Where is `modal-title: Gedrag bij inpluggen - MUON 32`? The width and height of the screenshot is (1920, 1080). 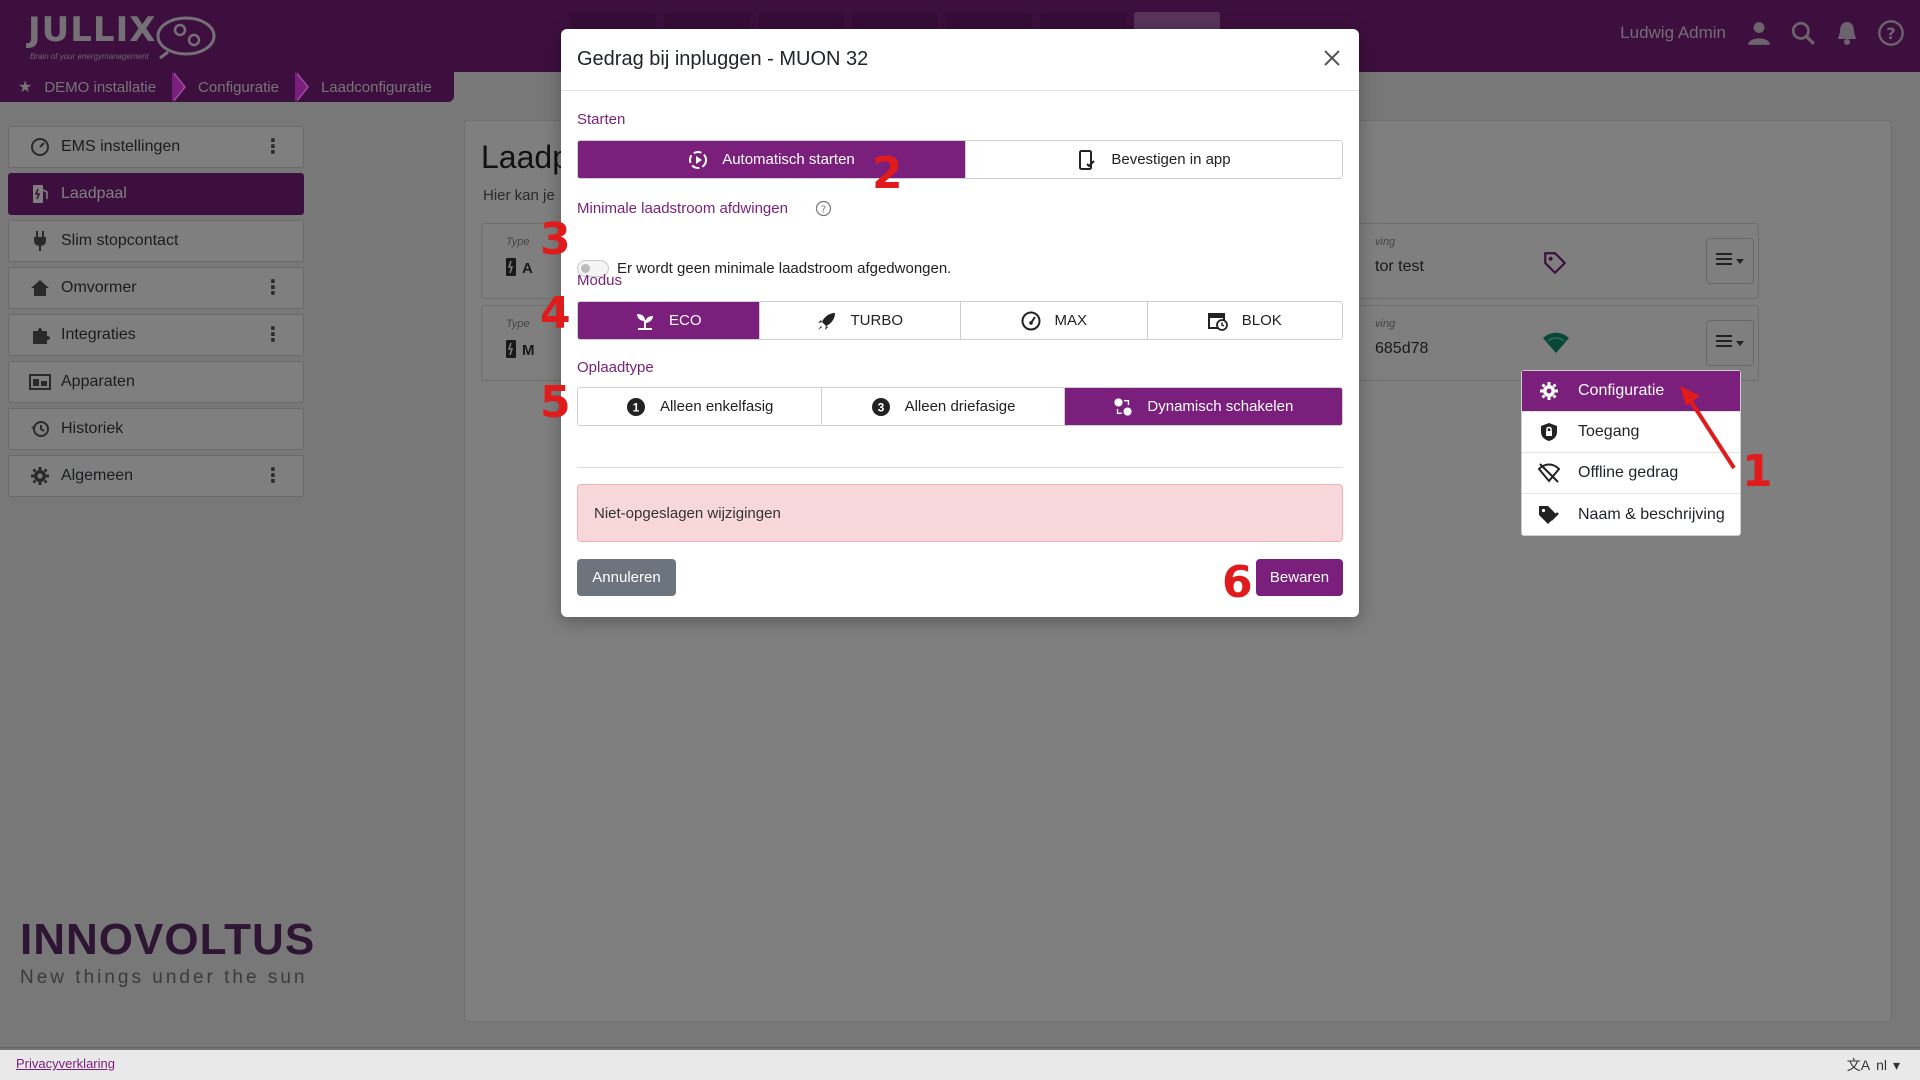
modal-title: Gedrag bij inpluggen - MUON 32 is located at coordinates (723, 59).